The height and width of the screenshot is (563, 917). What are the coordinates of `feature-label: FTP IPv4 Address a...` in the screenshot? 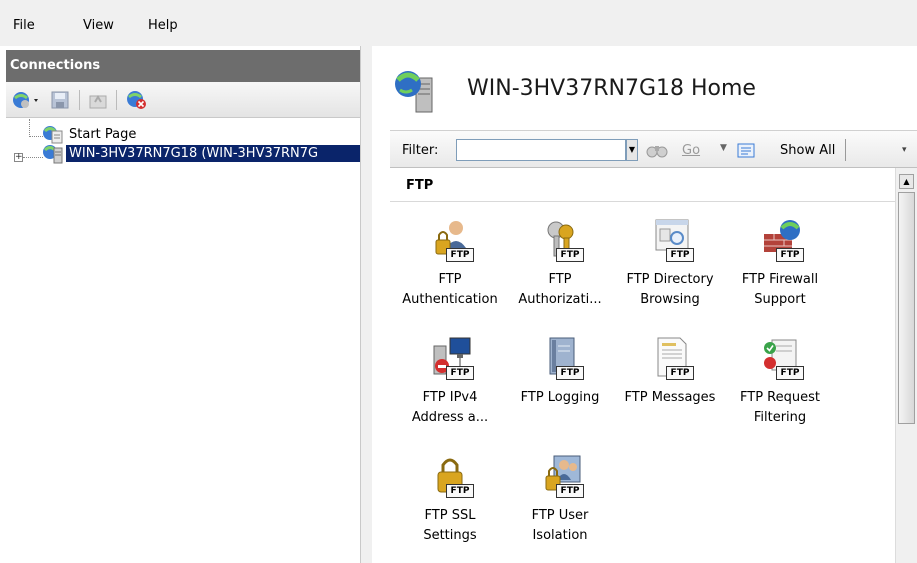 It's located at (450, 407).